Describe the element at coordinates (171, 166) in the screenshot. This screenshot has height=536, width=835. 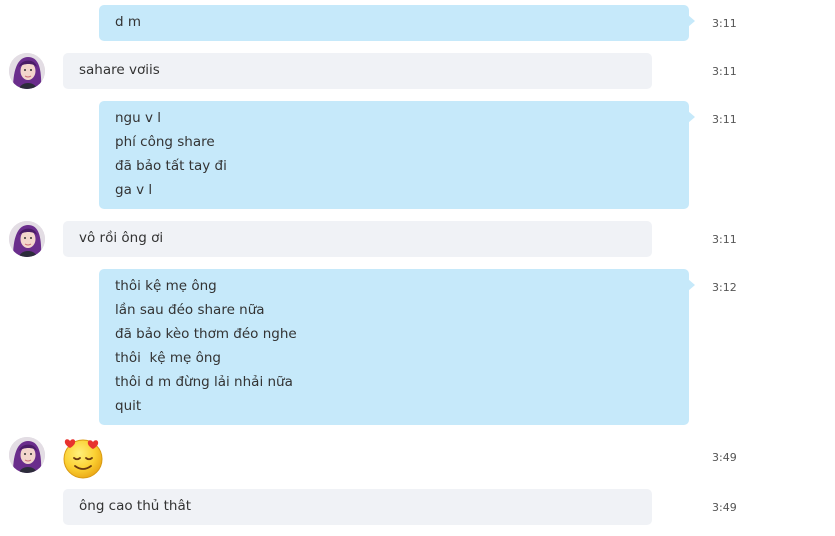
I see `message-text: đã bảo tất tay đi` at that location.